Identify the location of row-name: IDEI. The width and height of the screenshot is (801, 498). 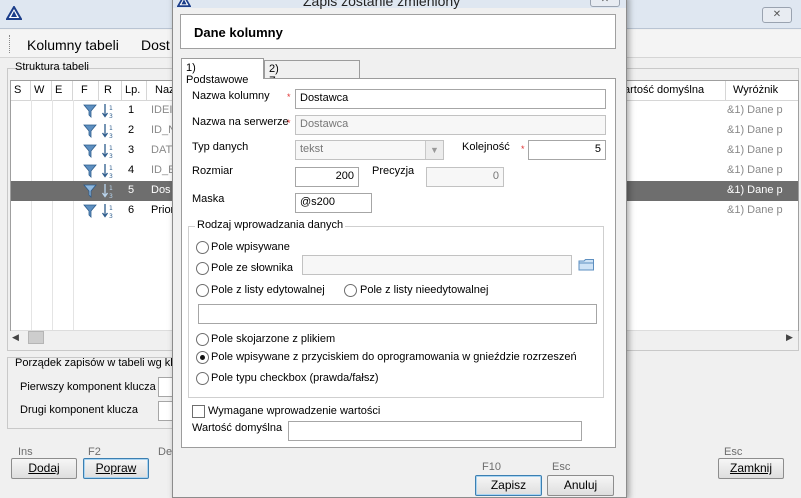
(162, 110).